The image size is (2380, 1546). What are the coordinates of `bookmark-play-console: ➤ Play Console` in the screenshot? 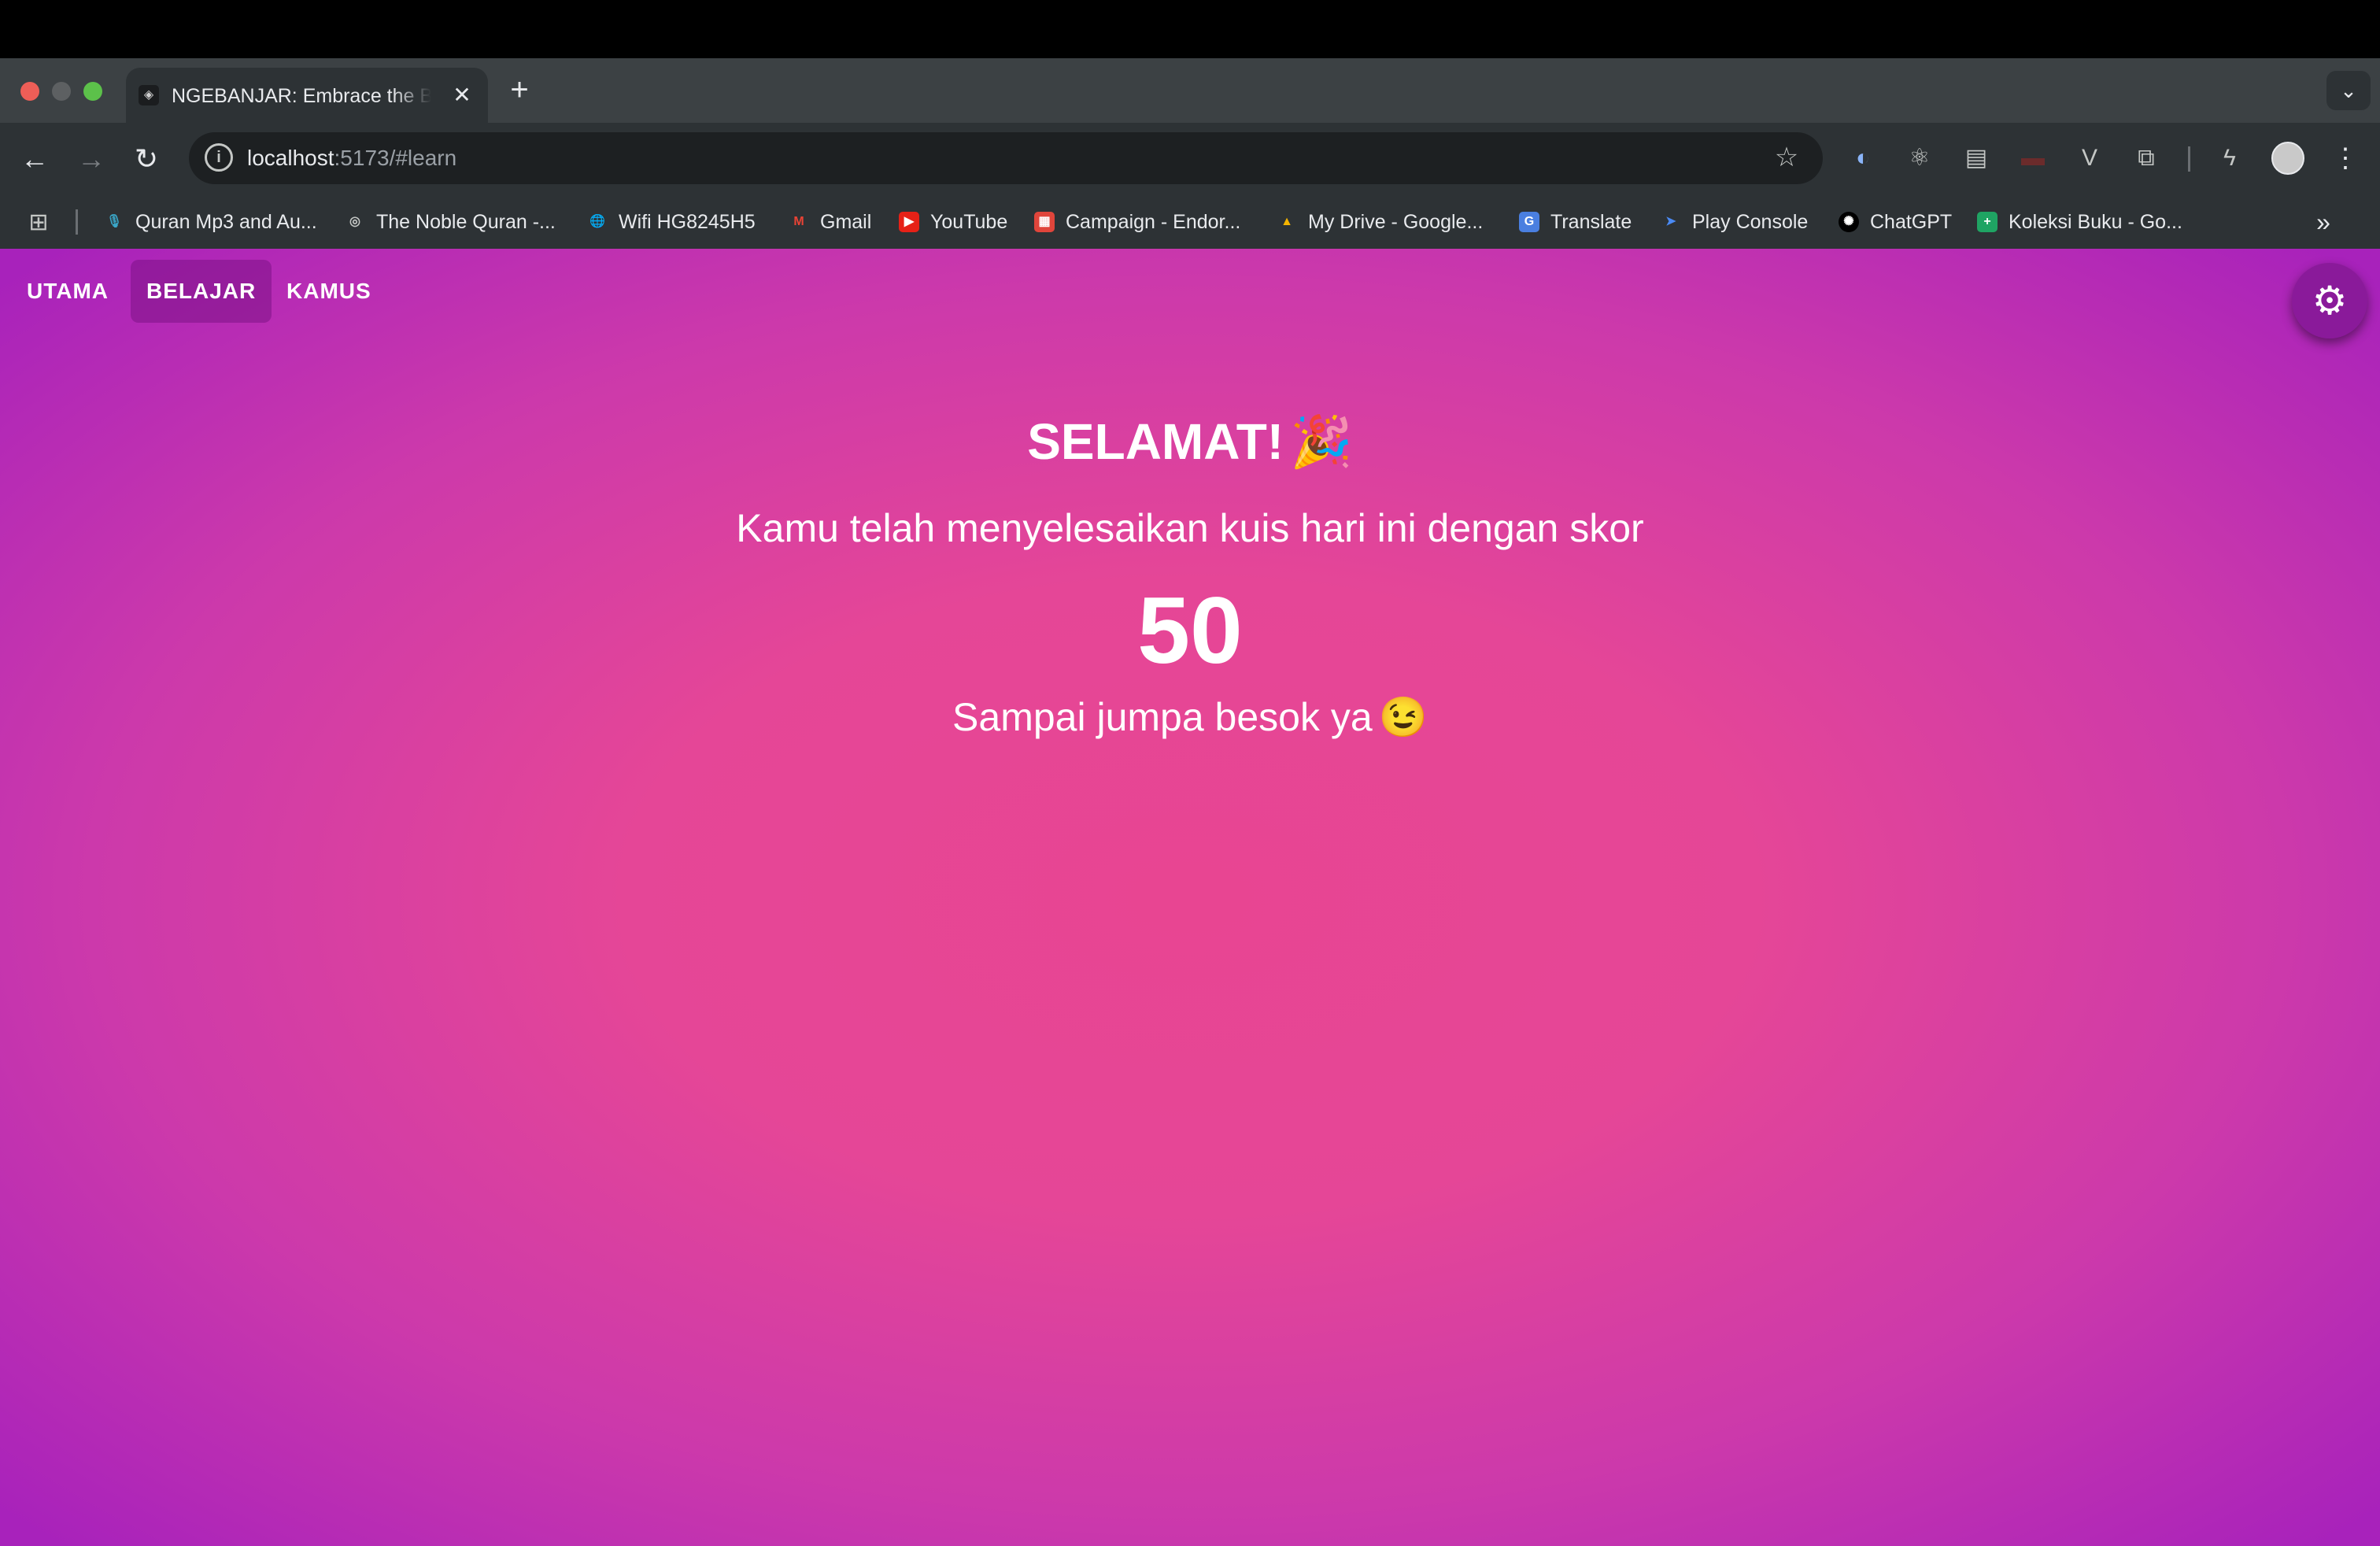 It's located at (1734, 222).